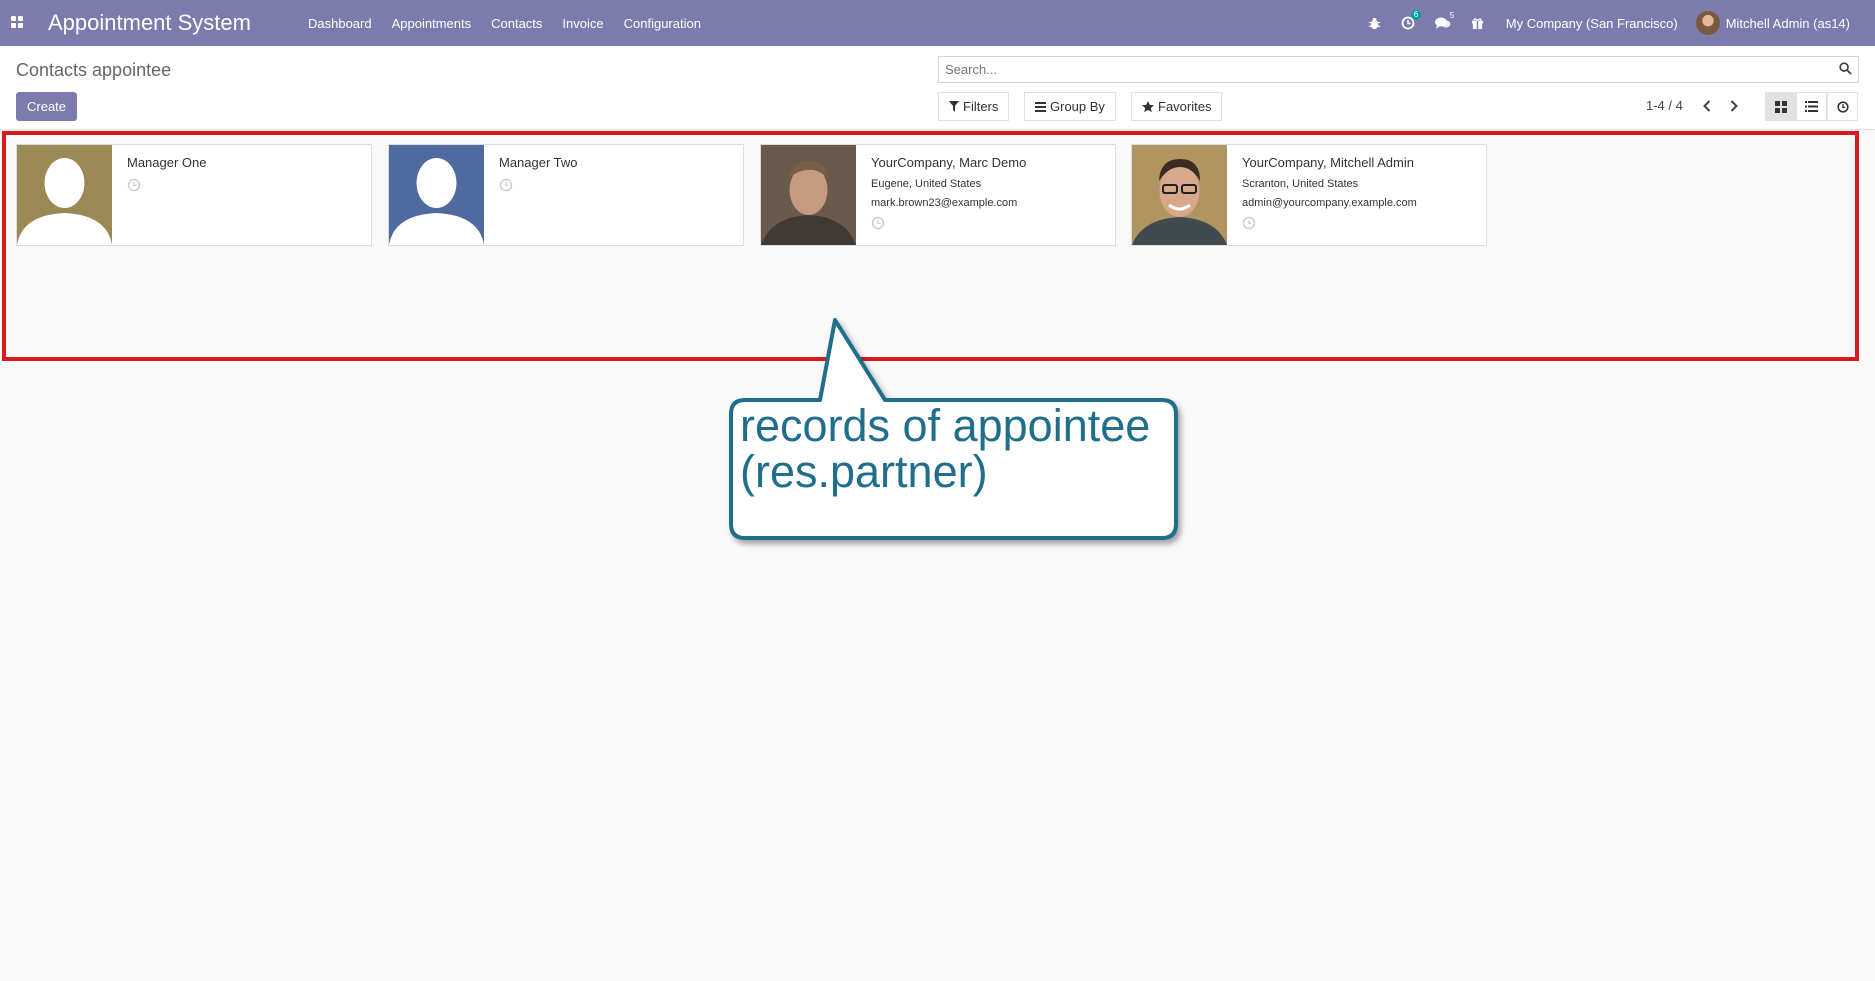 The image size is (1875, 981). What do you see at coordinates (1477, 23) in the screenshot?
I see `gift-icon` at bounding box center [1477, 23].